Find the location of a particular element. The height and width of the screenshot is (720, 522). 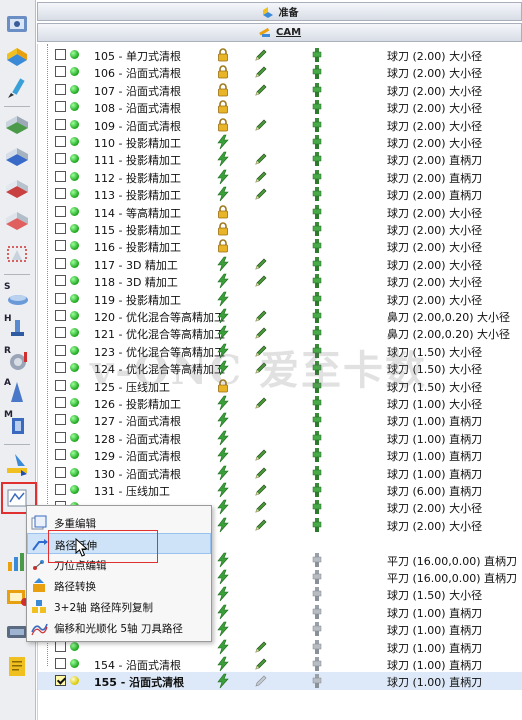

prepare-section-header: 准备 is located at coordinates (279, 11).